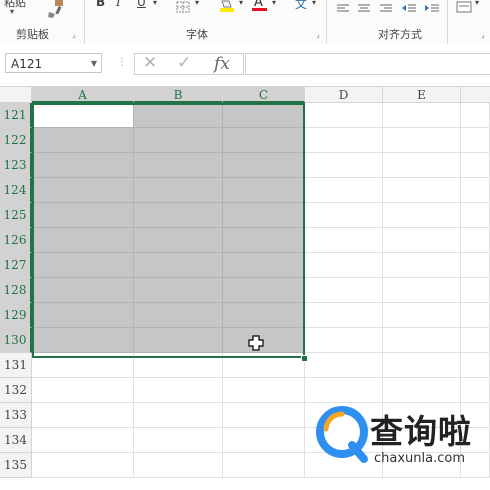 This screenshot has height=490, width=490. Describe the element at coordinates (83, 95) in the screenshot. I see `column-header-a: A` at that location.